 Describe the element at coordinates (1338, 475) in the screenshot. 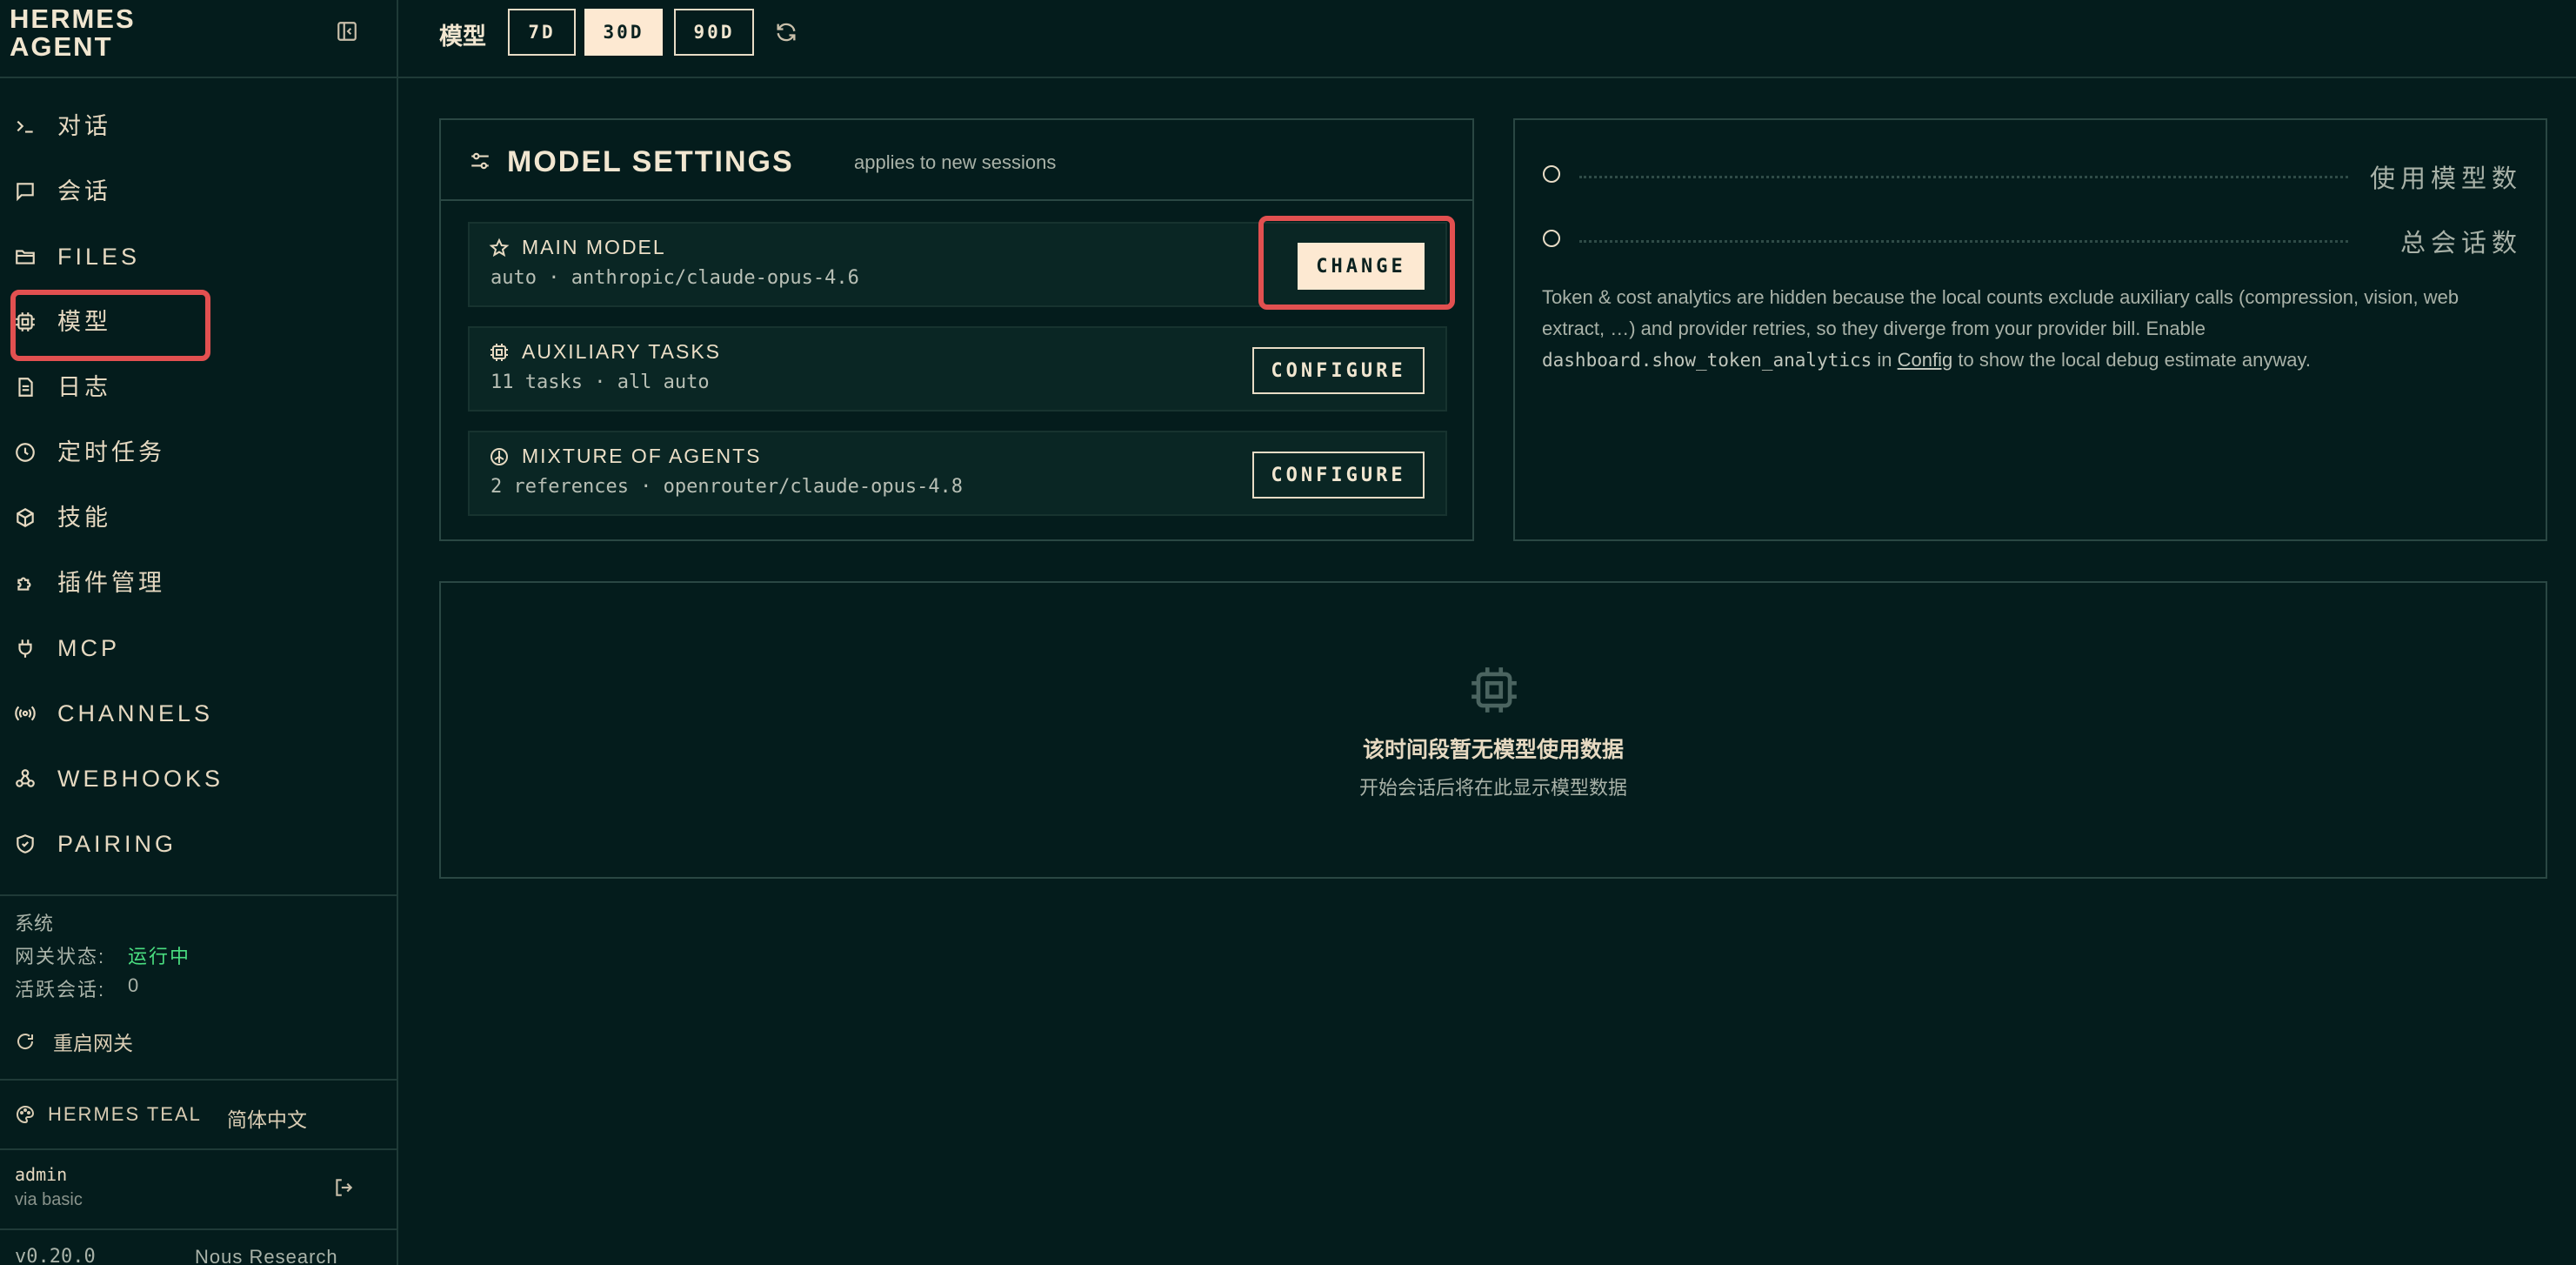

I see `configure-moa-button: CONFIGURE` at that location.